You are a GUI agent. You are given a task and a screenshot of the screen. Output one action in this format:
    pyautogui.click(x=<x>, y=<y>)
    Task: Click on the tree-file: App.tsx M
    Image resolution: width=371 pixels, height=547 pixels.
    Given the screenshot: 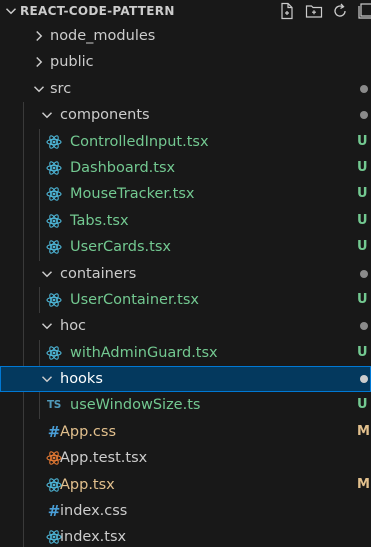 What is the action you would take?
    pyautogui.click(x=185, y=485)
    